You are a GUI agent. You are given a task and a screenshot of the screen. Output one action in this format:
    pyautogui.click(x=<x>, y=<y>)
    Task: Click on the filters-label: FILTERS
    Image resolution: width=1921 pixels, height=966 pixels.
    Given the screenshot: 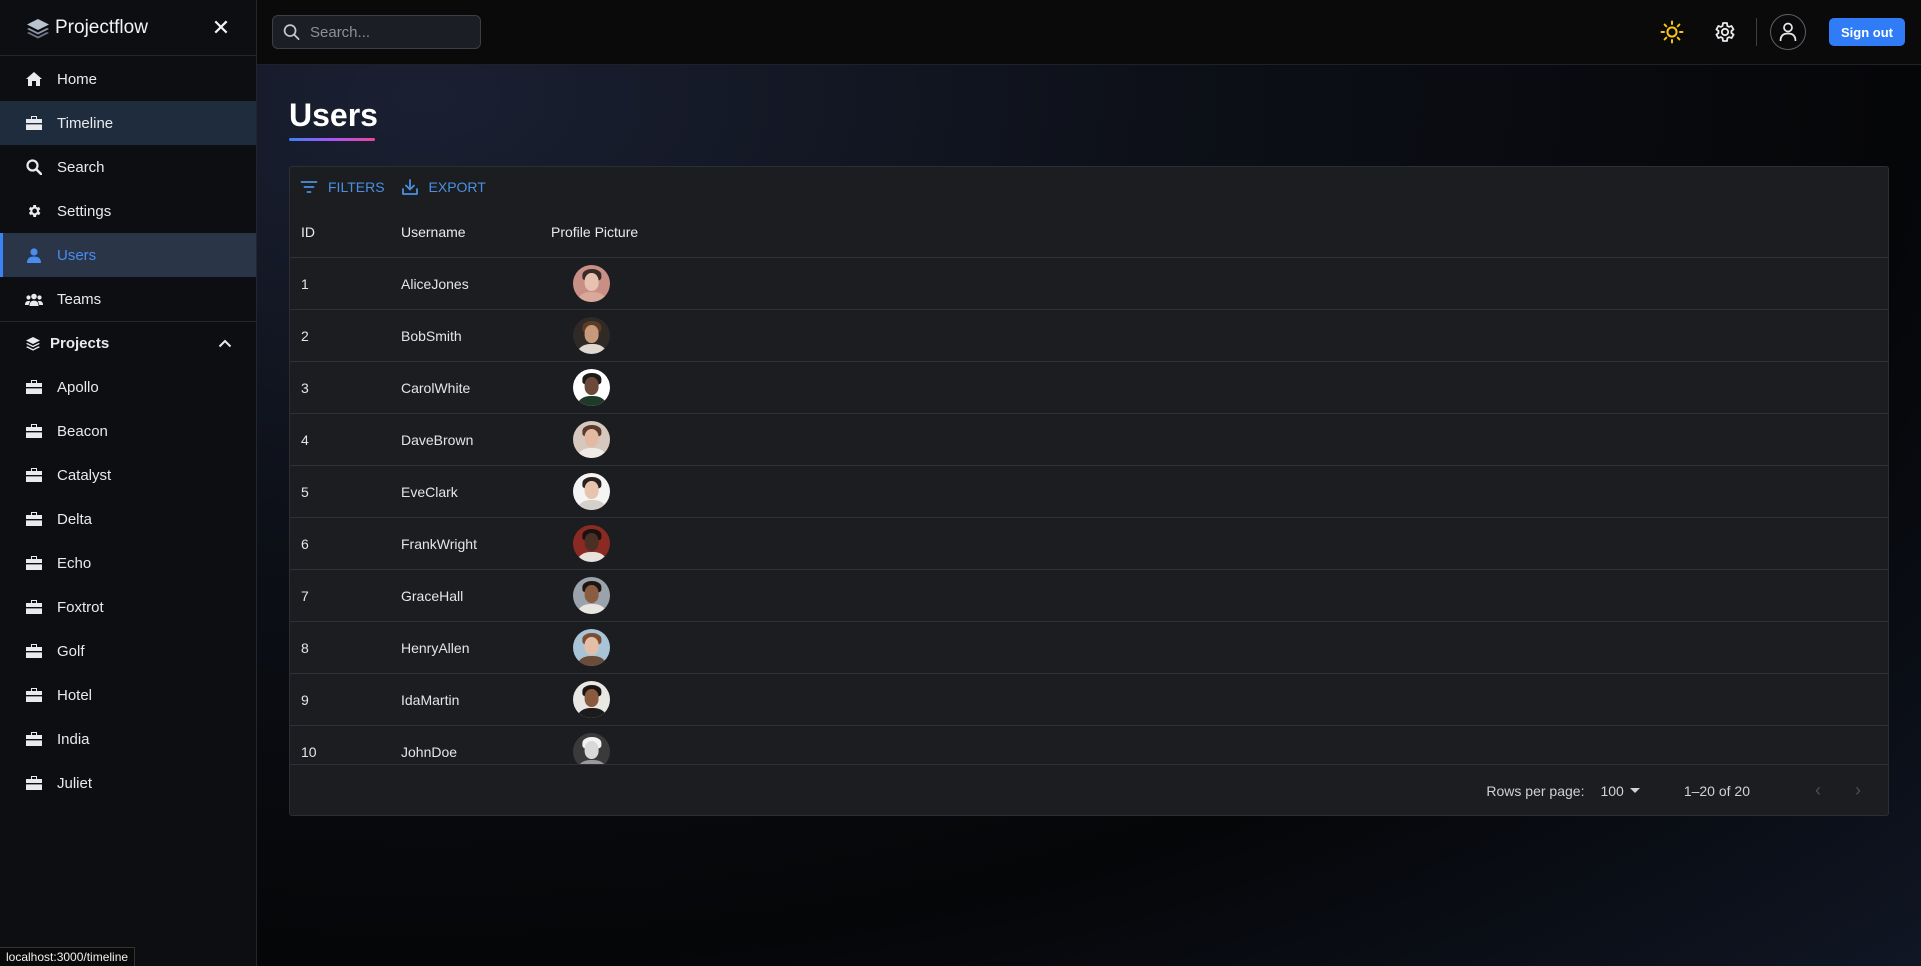 What is the action you would take?
    pyautogui.click(x=356, y=187)
    